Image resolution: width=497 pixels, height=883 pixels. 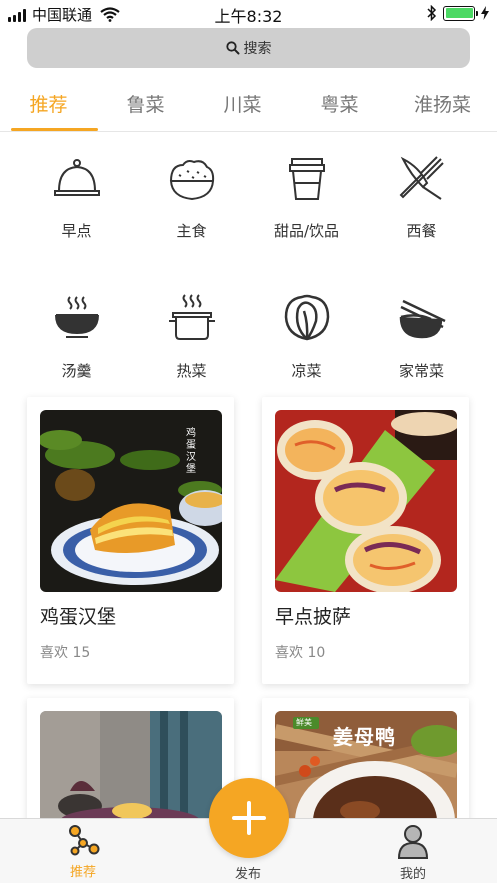 I want to click on category-western: 西餐, so click(x=421, y=218).